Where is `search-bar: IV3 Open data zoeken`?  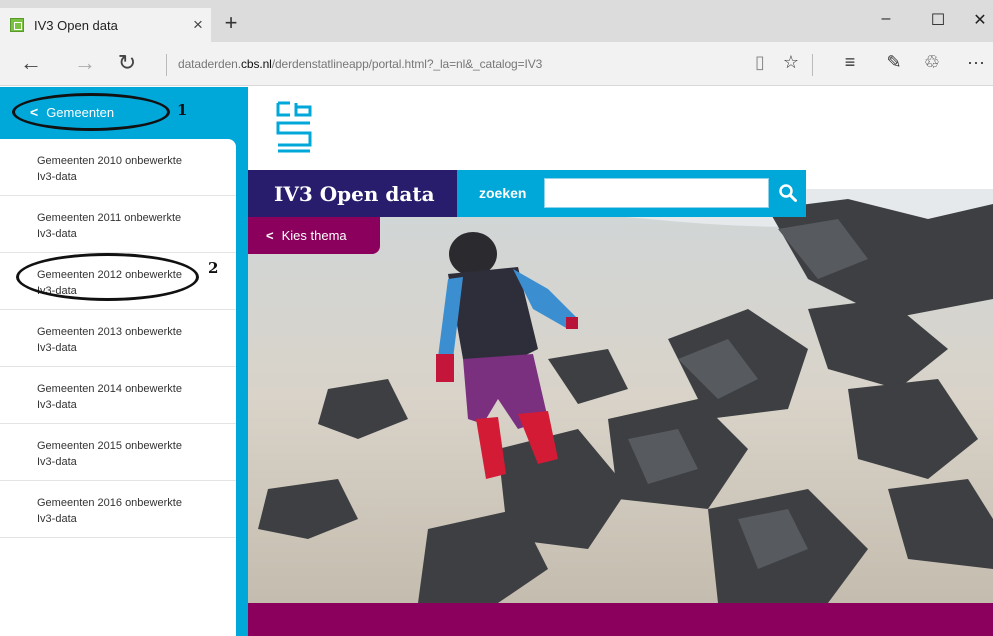 search-bar: IV3 Open data zoeken is located at coordinates (527, 193).